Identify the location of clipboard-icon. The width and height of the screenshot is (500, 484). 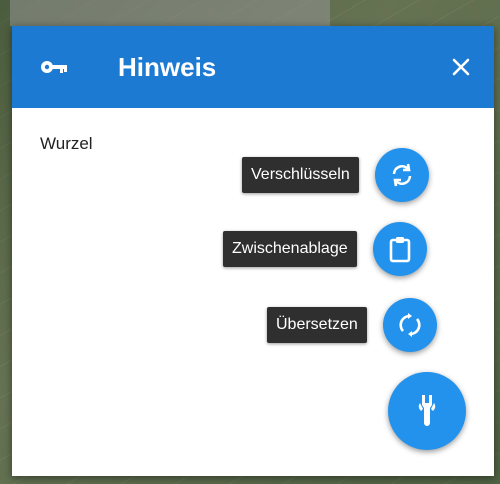
(399, 250).